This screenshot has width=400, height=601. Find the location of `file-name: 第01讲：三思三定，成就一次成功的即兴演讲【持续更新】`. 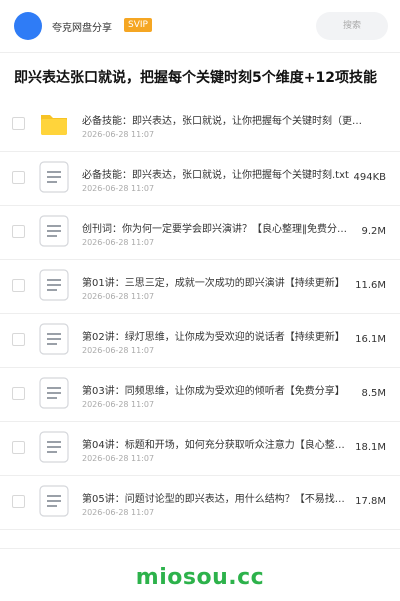

file-name: 第01讲：三思三定，成就一次成功的即兴演讲【持续更新】 is located at coordinates (218, 281).